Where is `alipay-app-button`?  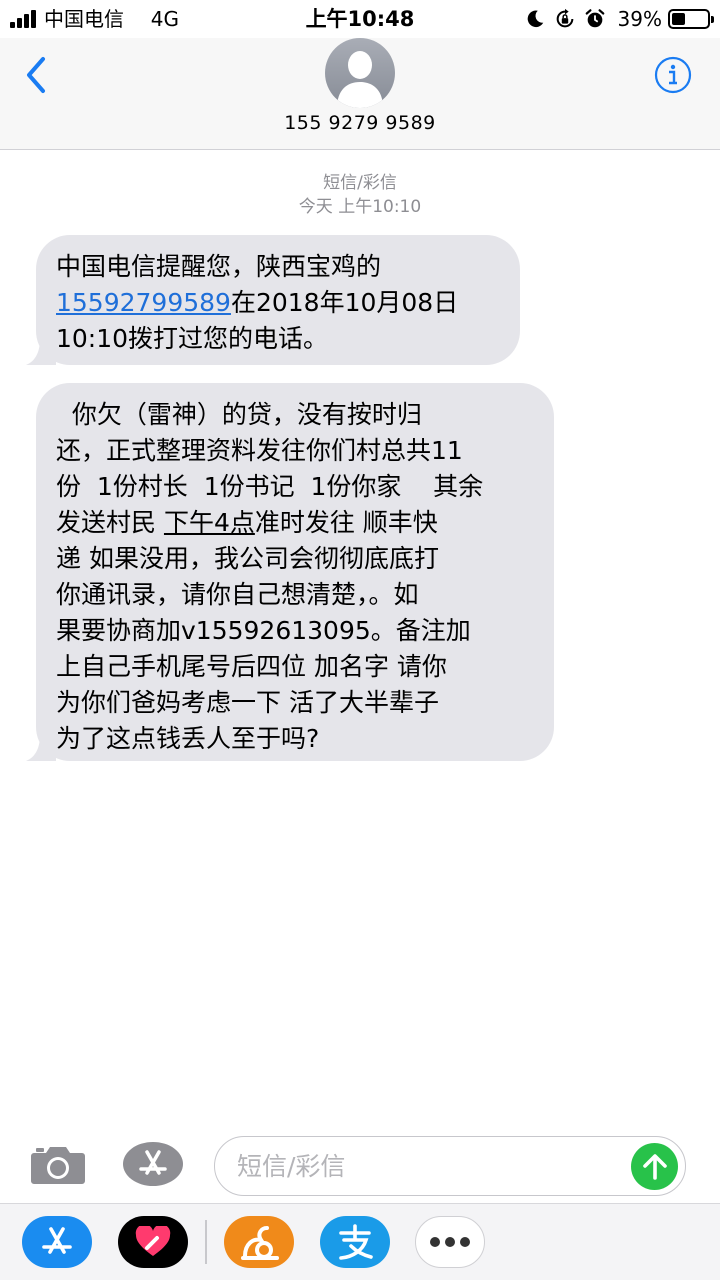 alipay-app-button is located at coordinates (355, 1242).